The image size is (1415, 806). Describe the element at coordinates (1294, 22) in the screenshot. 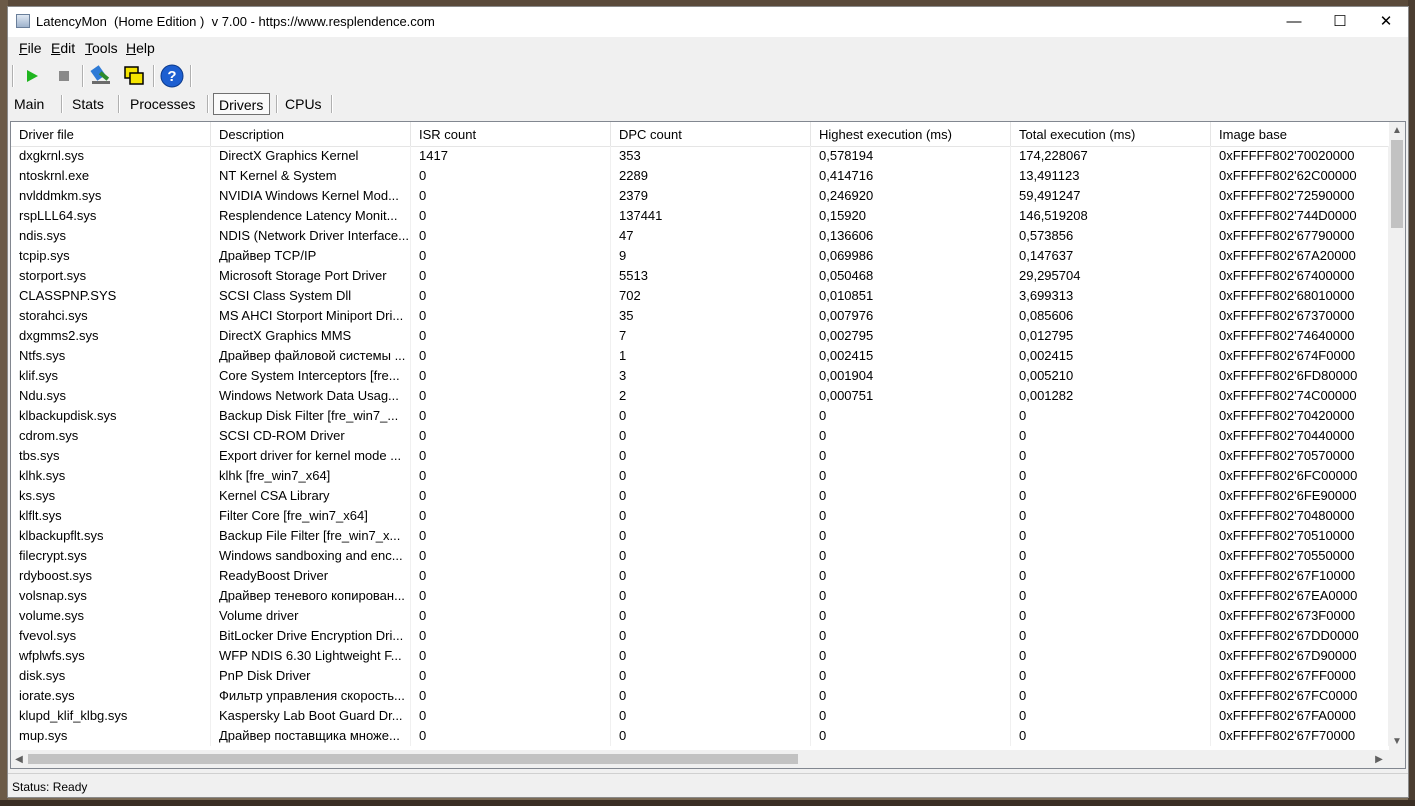

I see `minimize-button: —` at that location.